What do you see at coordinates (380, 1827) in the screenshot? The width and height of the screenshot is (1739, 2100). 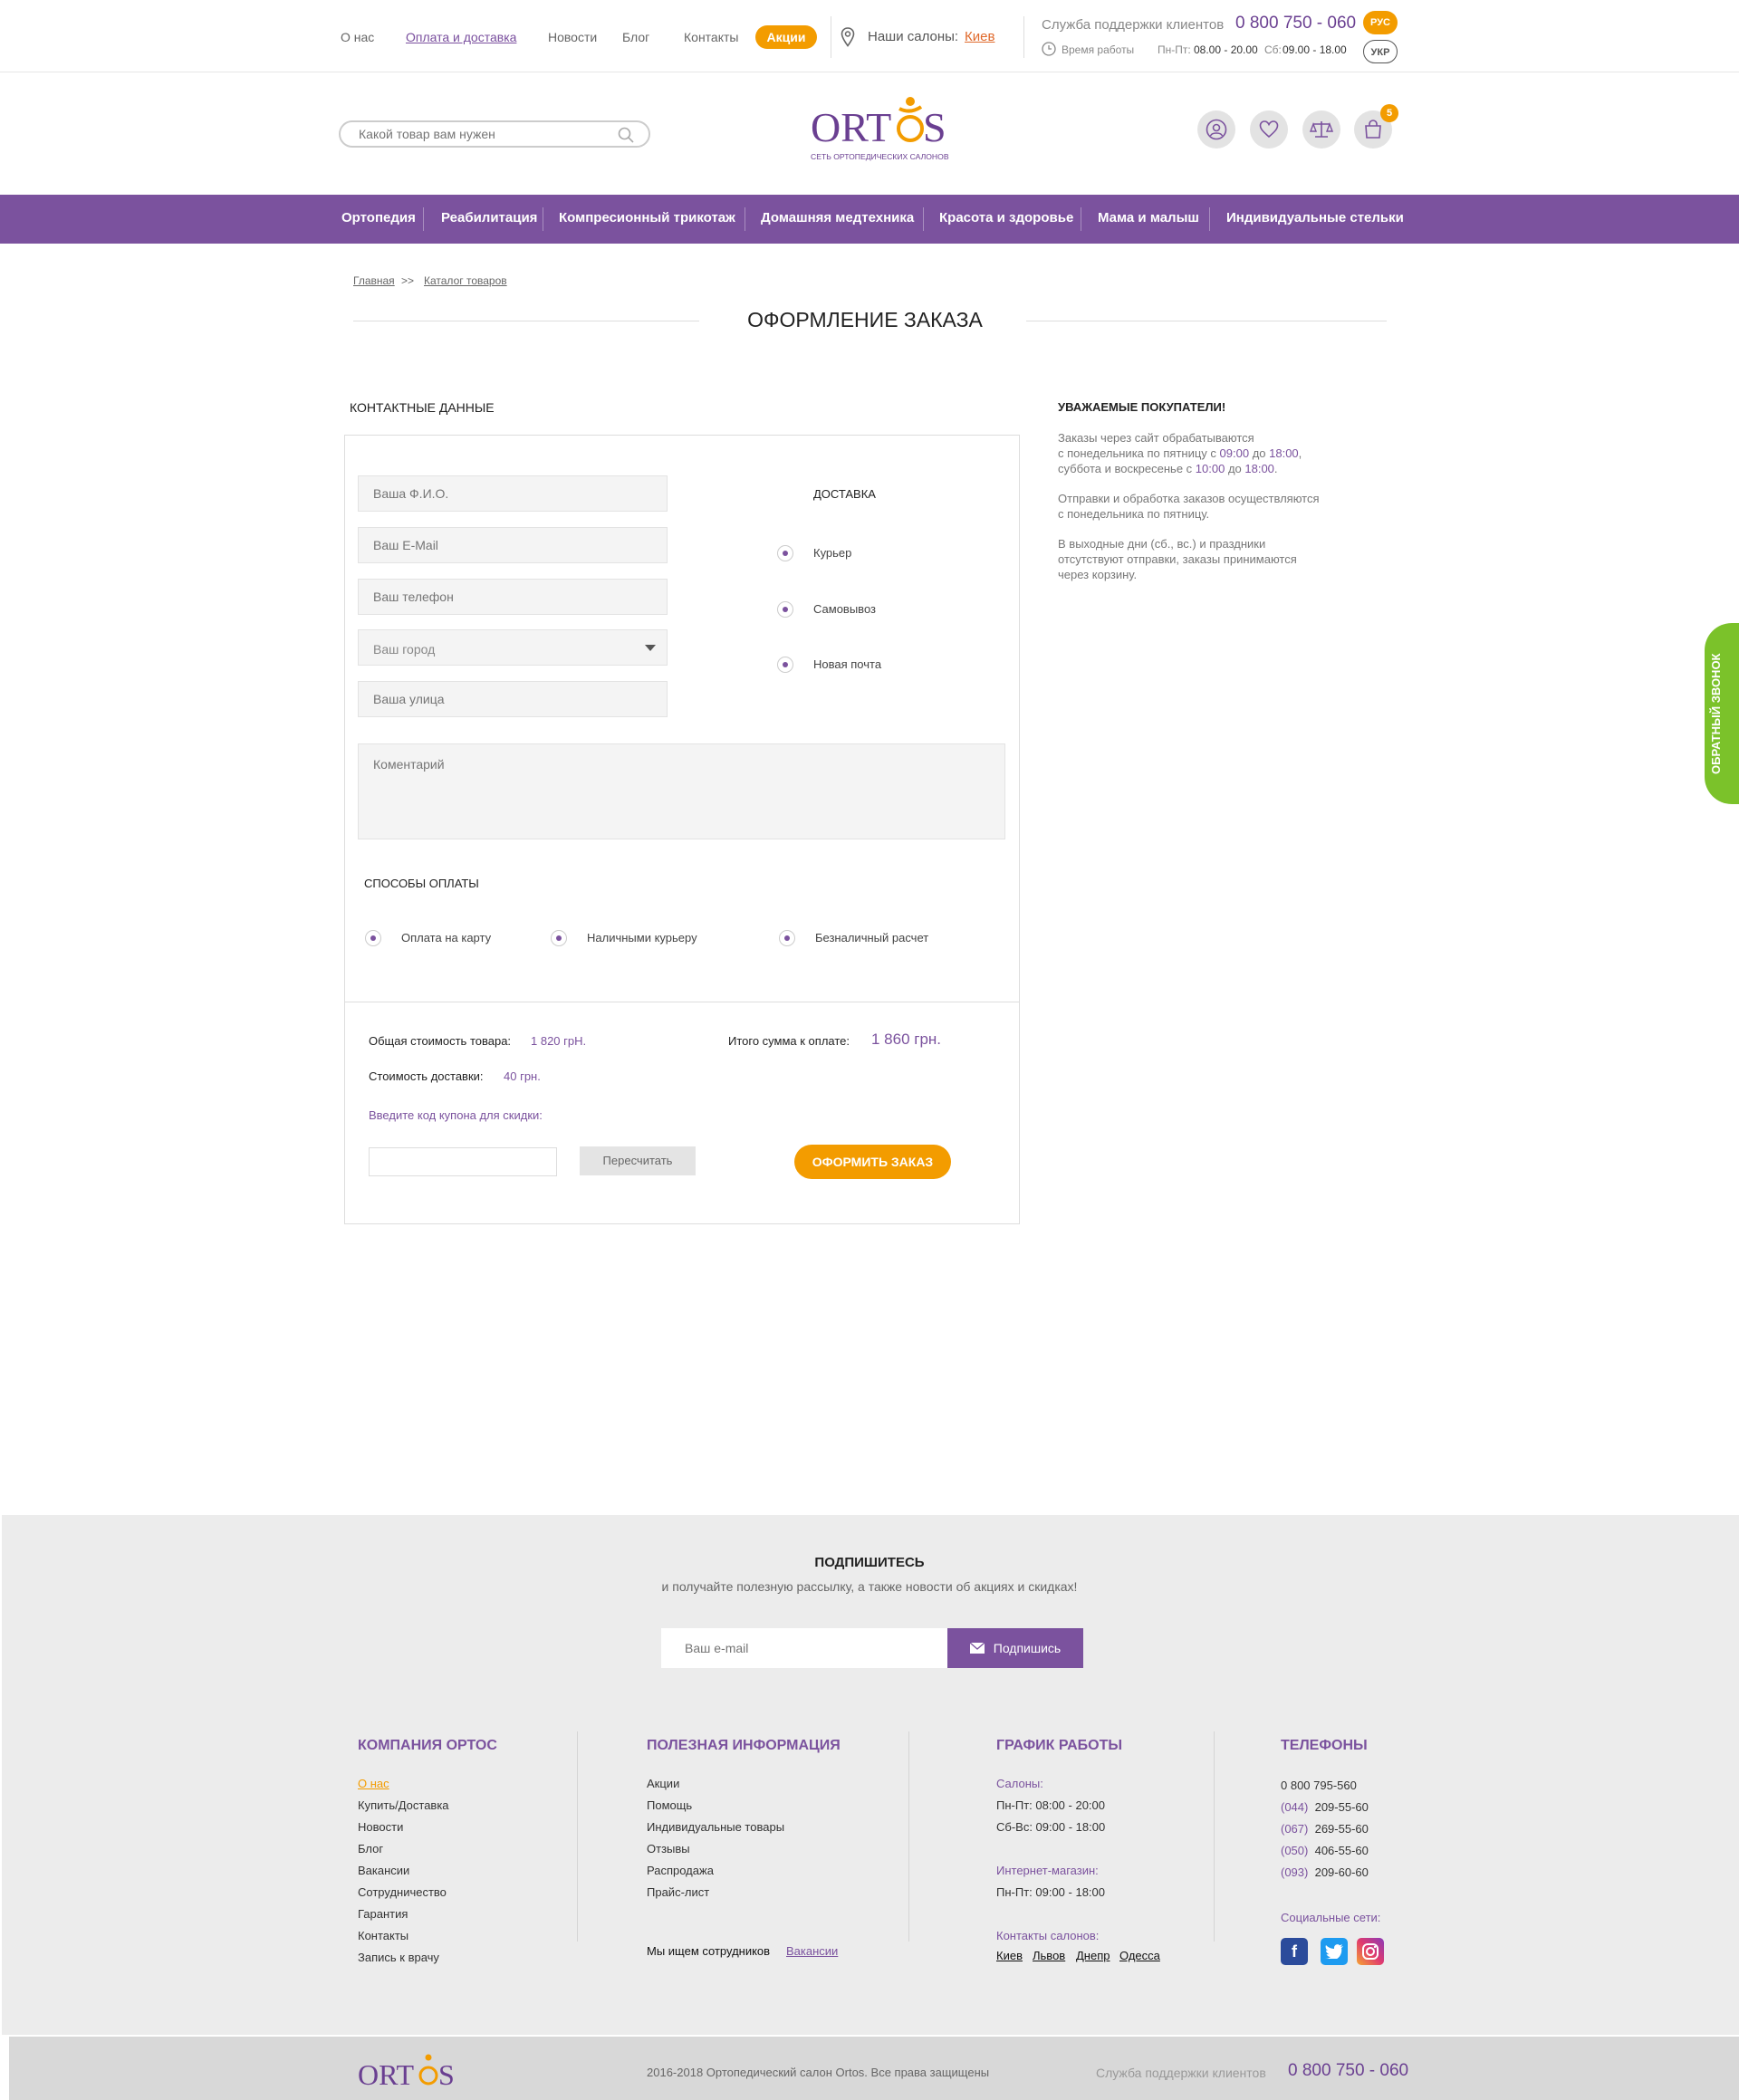 I see `footer-link-news: Новости` at bounding box center [380, 1827].